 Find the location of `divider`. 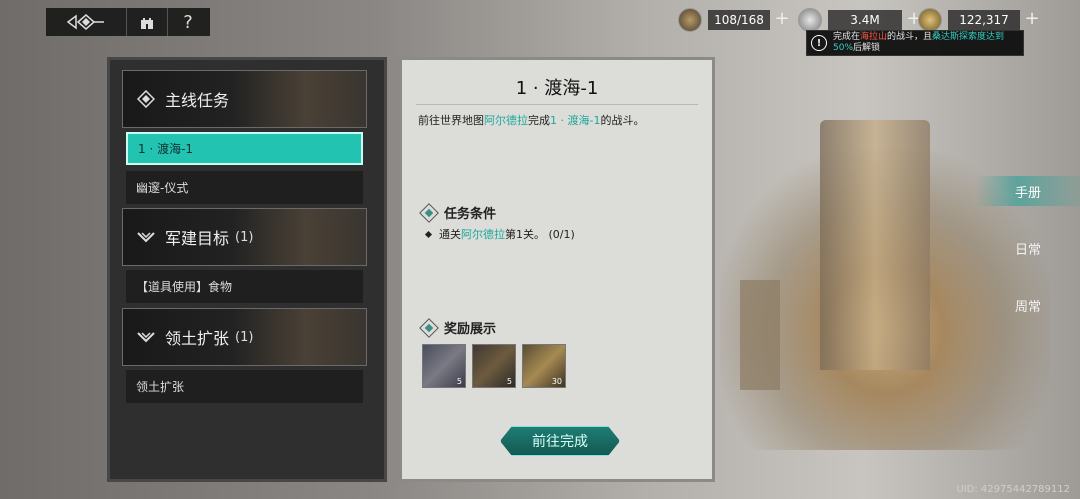

divider is located at coordinates (557, 104).